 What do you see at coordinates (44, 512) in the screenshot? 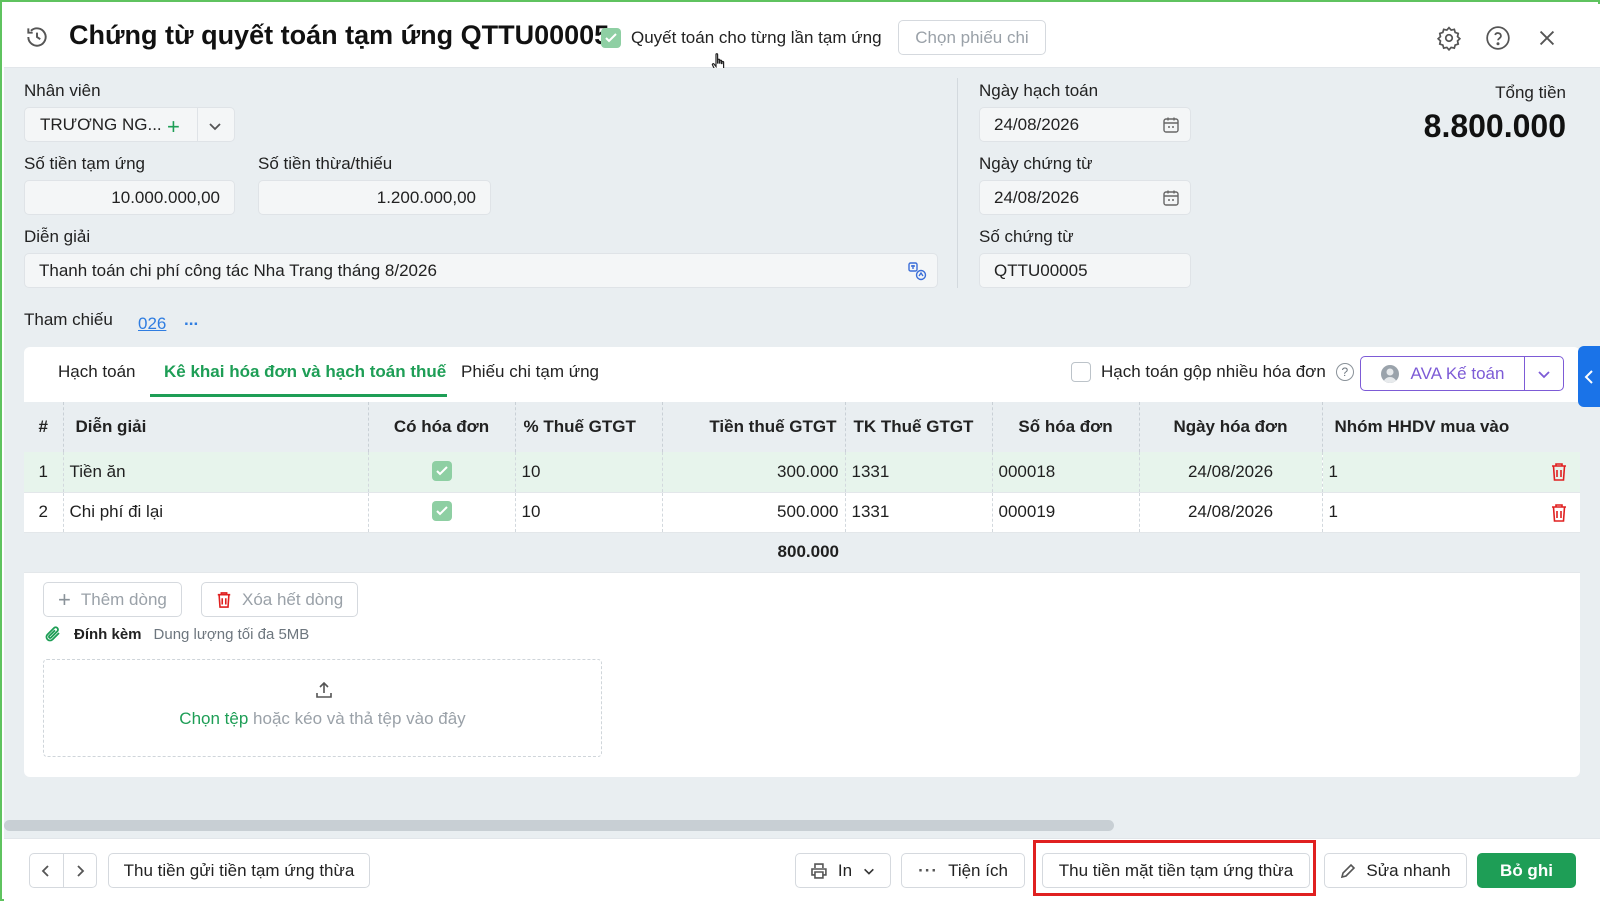
I see `row-index: 2` at bounding box center [44, 512].